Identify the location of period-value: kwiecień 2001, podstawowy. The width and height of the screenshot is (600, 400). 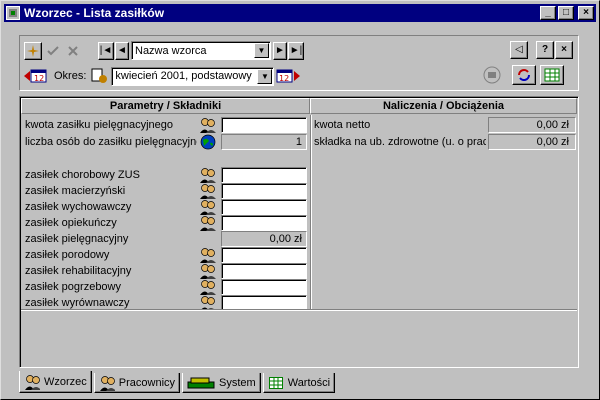
(183, 76).